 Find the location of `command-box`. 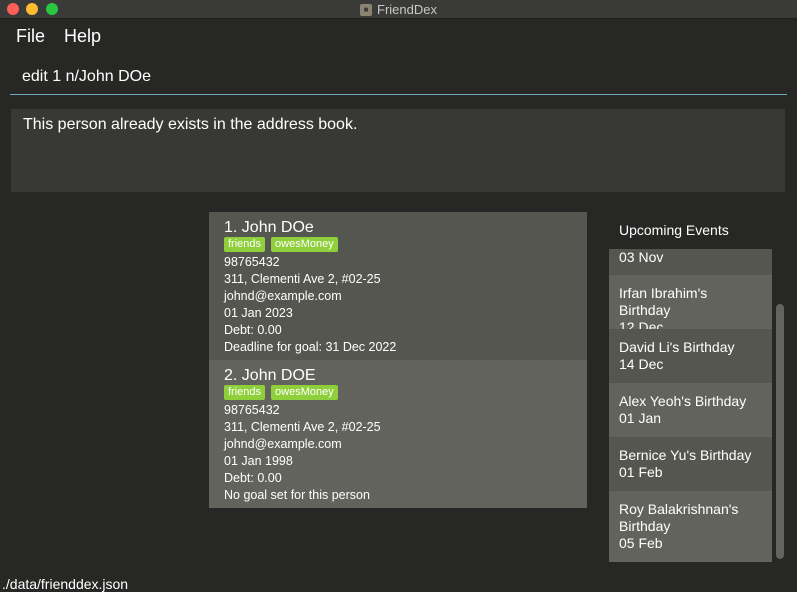

command-box is located at coordinates (398, 77).